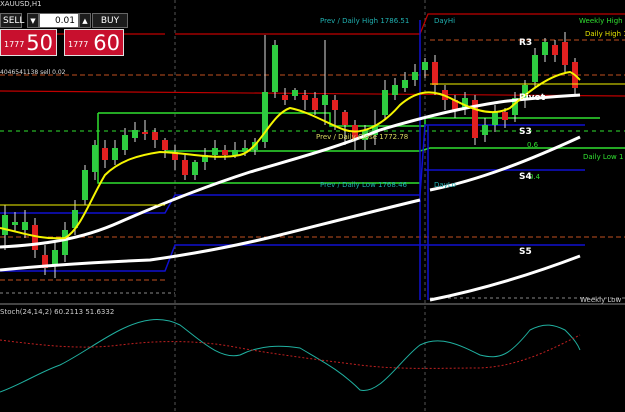  Describe the element at coordinates (59, 20) in the screenshot. I see `lot-size-input: 0.01` at that location.